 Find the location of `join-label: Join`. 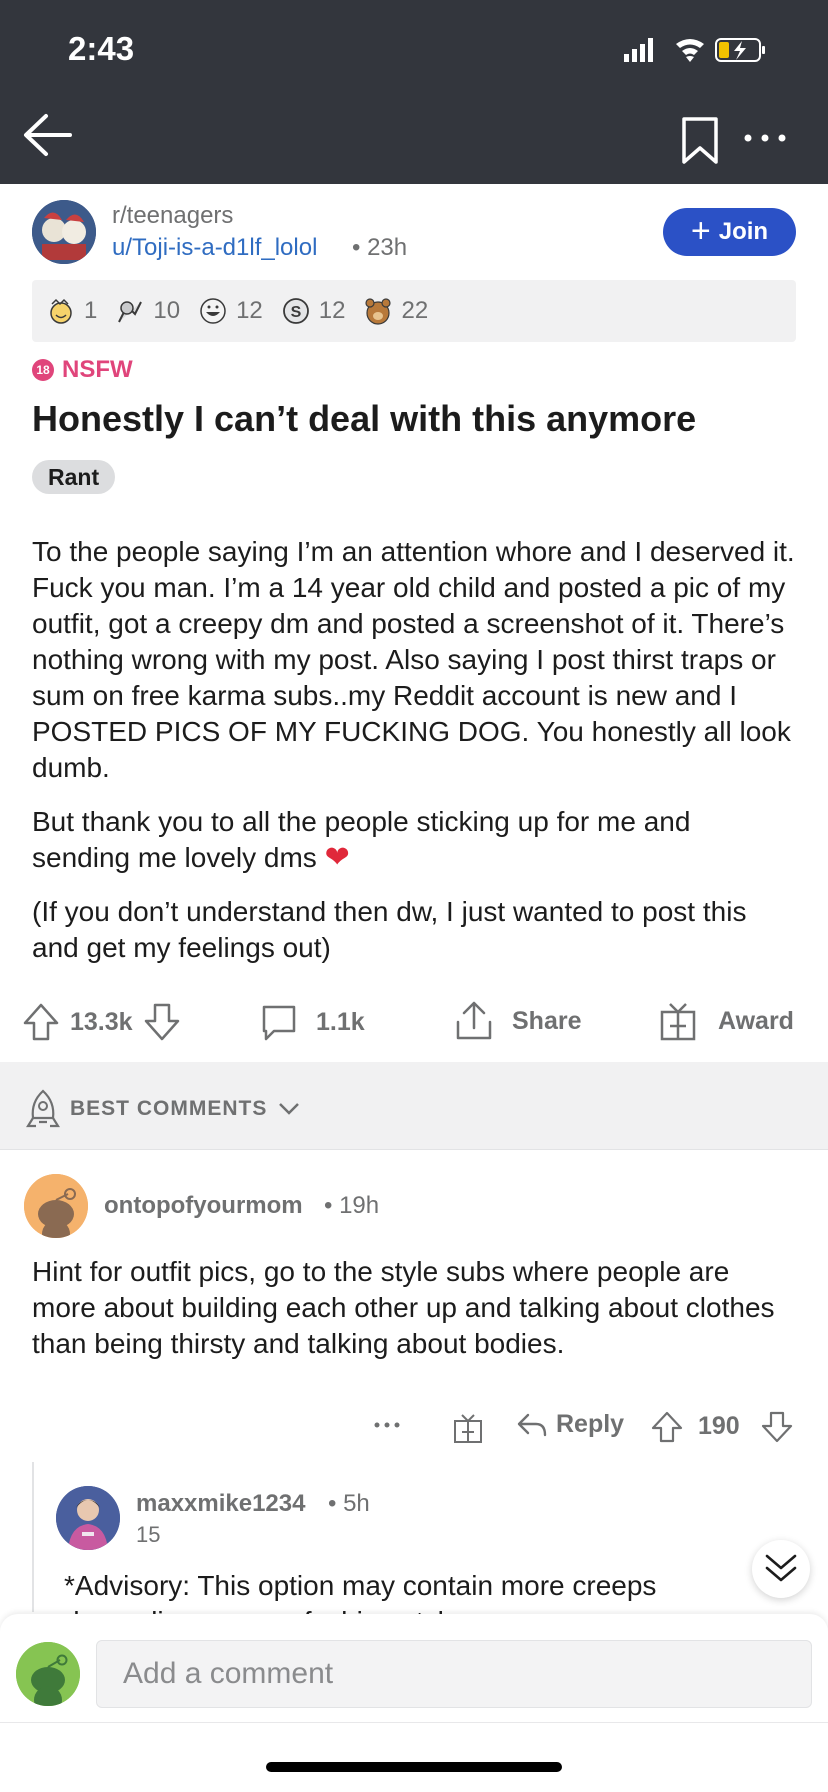

join-label: Join is located at coordinates (743, 231).